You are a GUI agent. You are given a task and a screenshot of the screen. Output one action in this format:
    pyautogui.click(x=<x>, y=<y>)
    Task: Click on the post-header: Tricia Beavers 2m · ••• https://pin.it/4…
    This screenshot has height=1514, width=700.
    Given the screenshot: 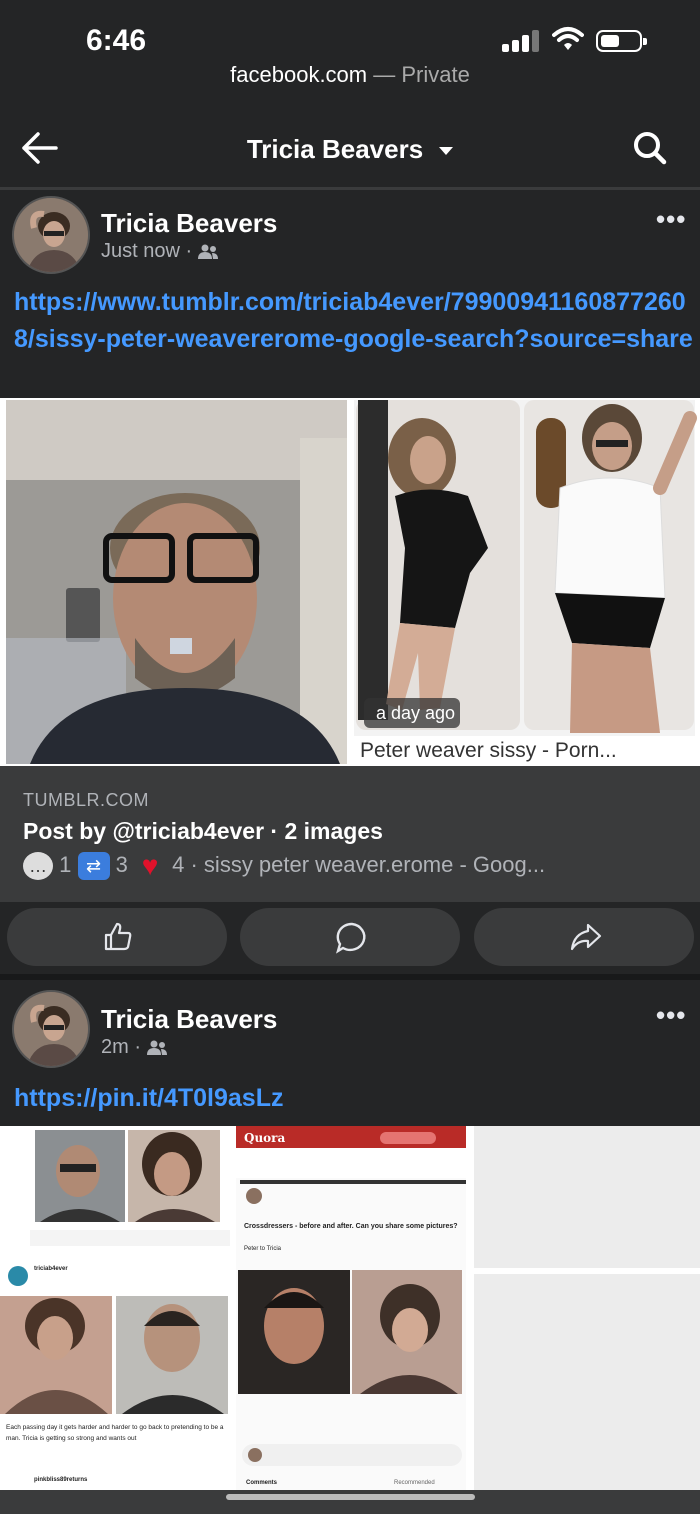 What is the action you would take?
    pyautogui.click(x=350, y=1053)
    